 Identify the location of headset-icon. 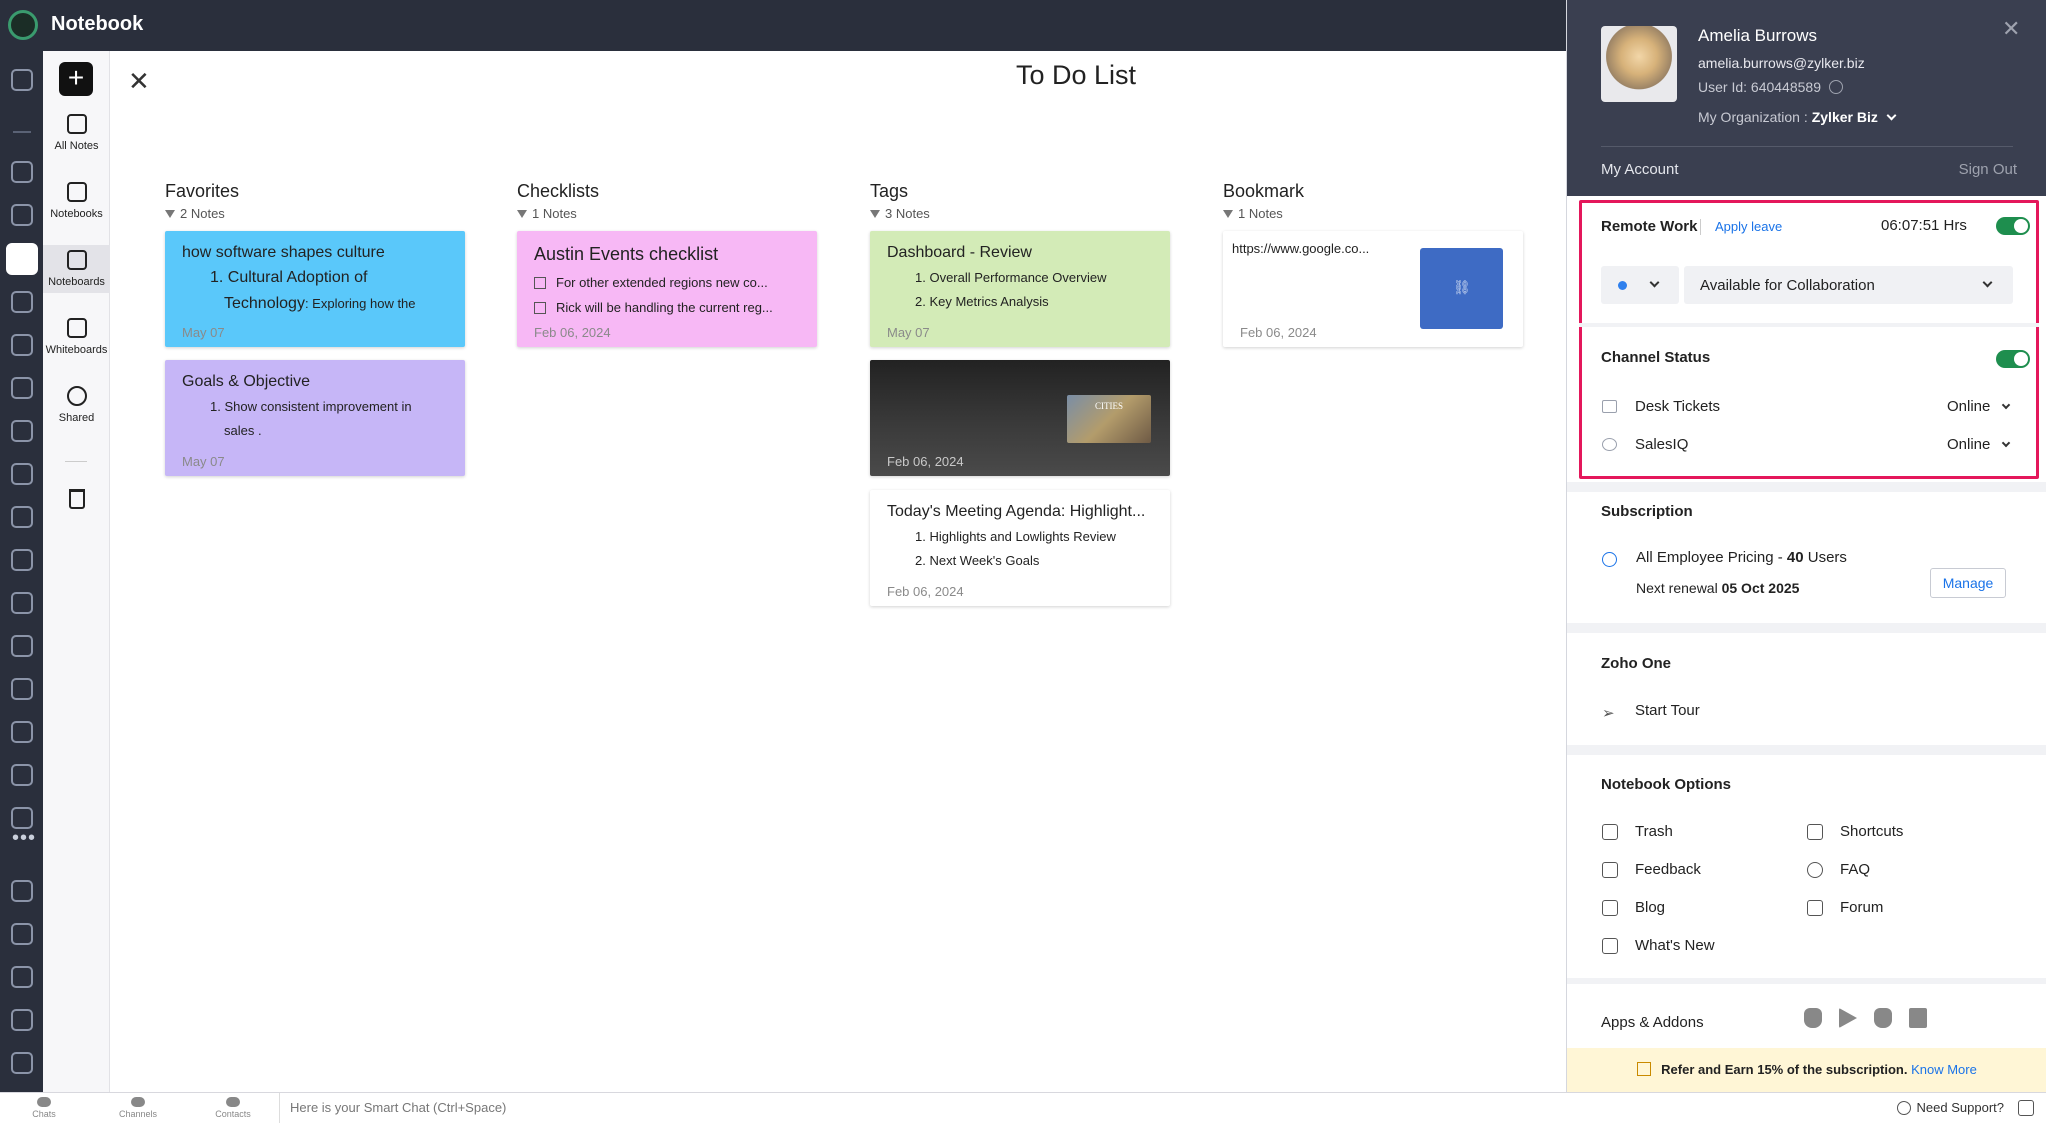
(1903, 1108).